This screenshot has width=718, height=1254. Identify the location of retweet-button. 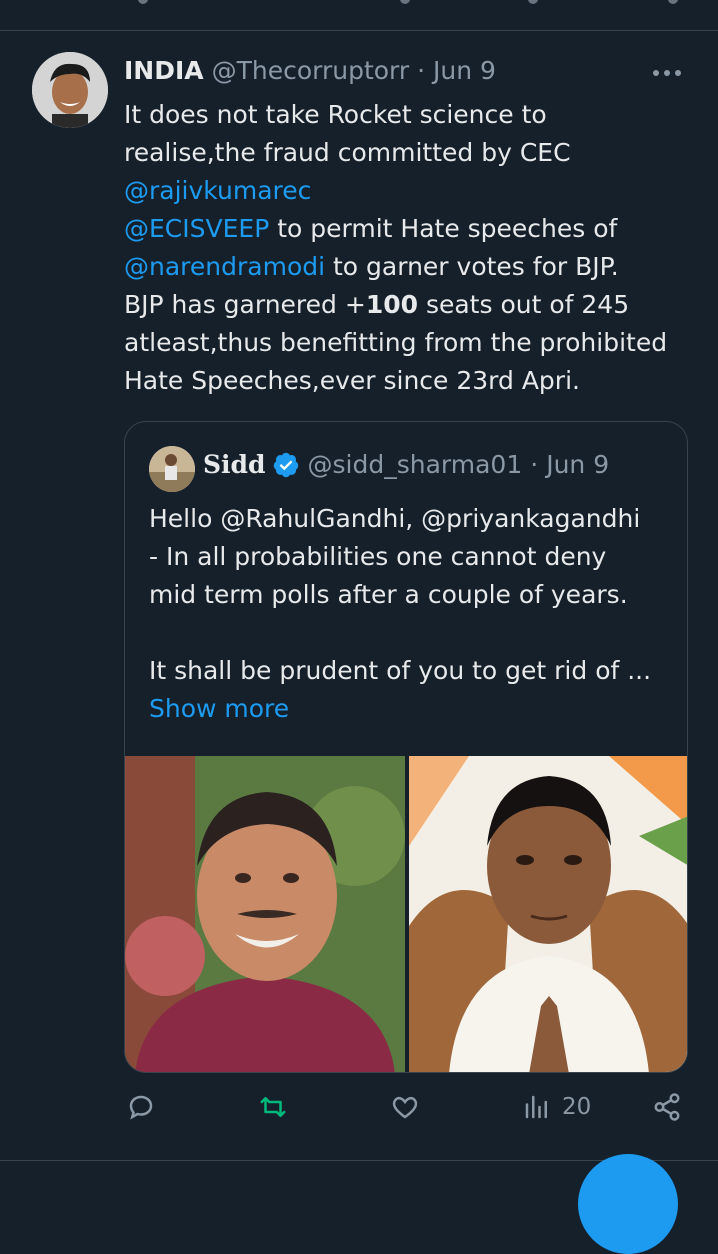
(273, 1107).